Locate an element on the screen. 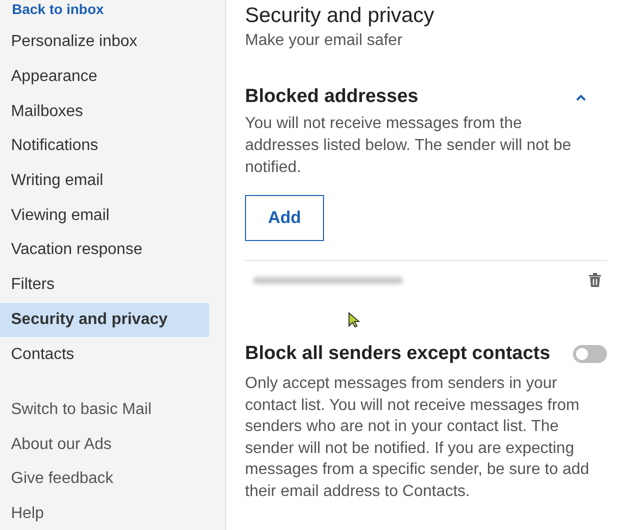 This screenshot has width=635, height=530. settings-nav-item: Personalize inbox is located at coordinates (104, 42).